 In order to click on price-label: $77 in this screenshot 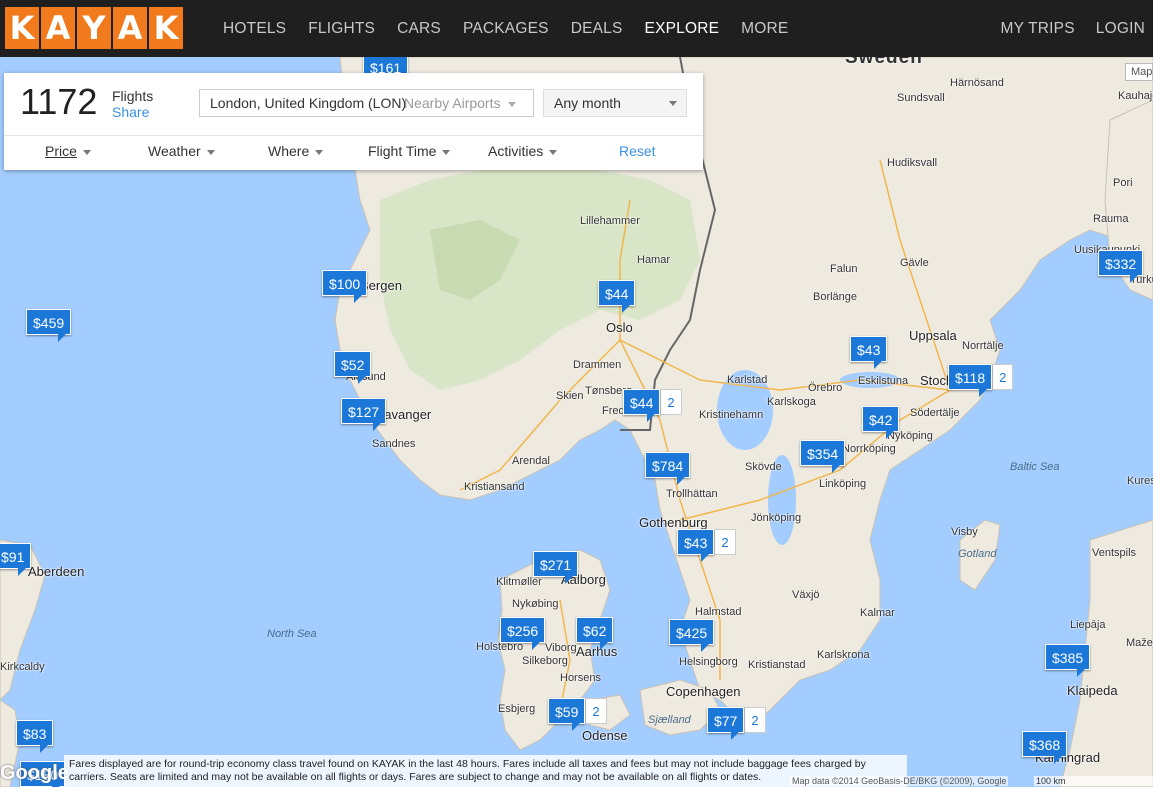, I will do `click(726, 723)`.